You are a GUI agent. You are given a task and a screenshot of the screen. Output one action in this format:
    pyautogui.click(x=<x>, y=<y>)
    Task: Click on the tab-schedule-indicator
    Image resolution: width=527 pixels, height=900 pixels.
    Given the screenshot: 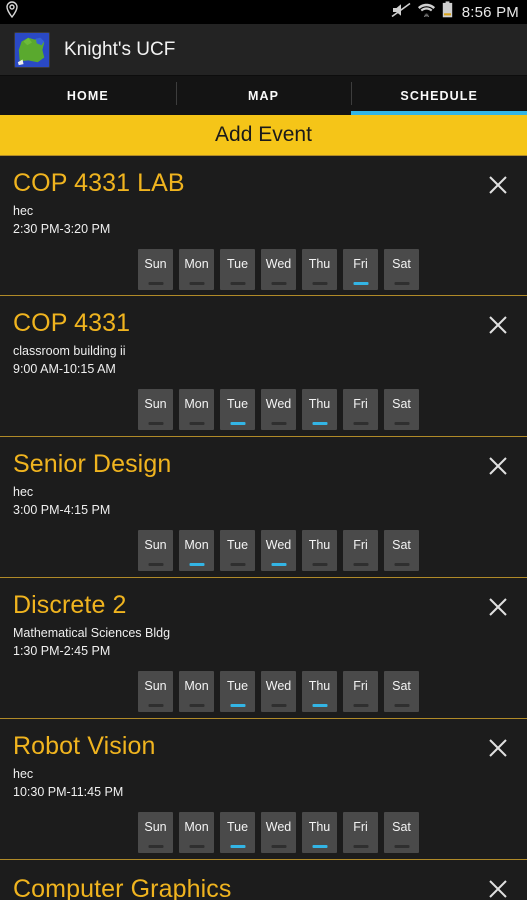 What is the action you would take?
    pyautogui.click(x=439, y=113)
    